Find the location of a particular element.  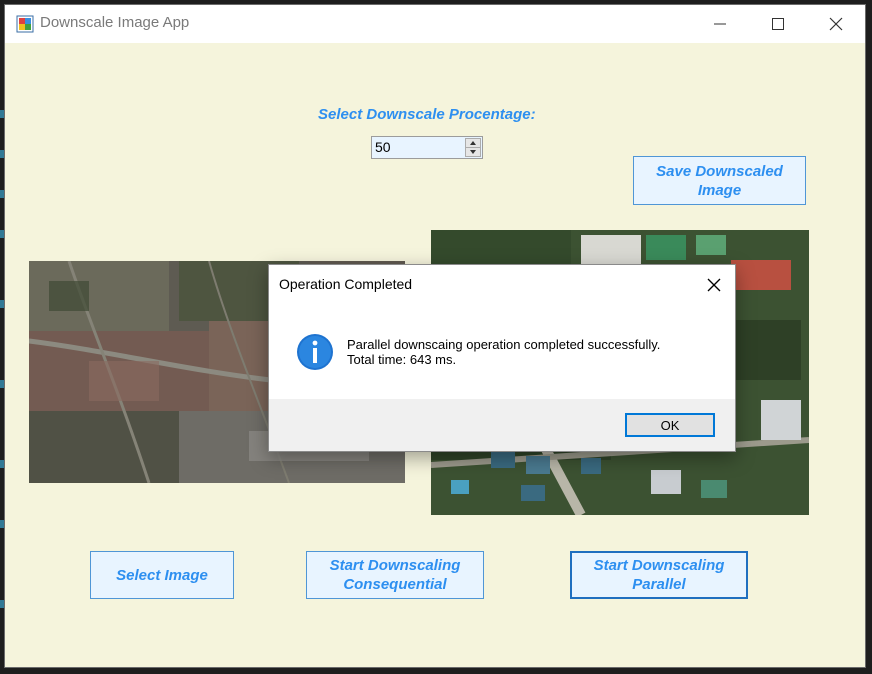

start-consequential-button: Start Downscaling Consequential is located at coordinates (395, 575).